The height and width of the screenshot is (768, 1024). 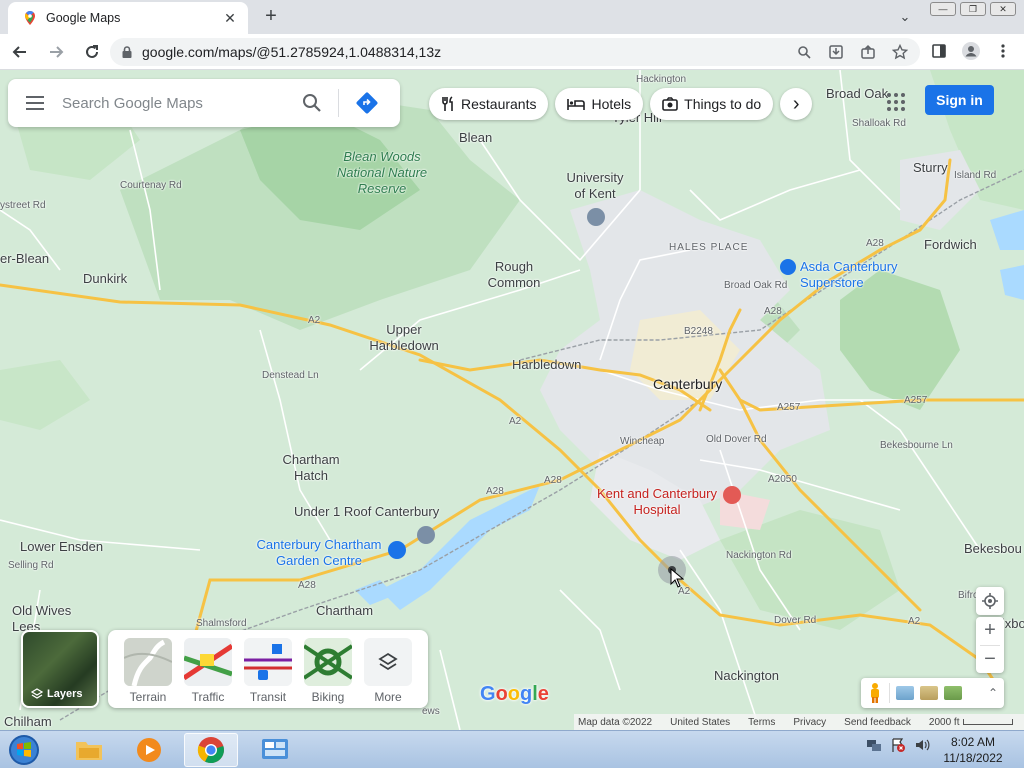 I want to click on chip-label: Hotels, so click(x=611, y=104).